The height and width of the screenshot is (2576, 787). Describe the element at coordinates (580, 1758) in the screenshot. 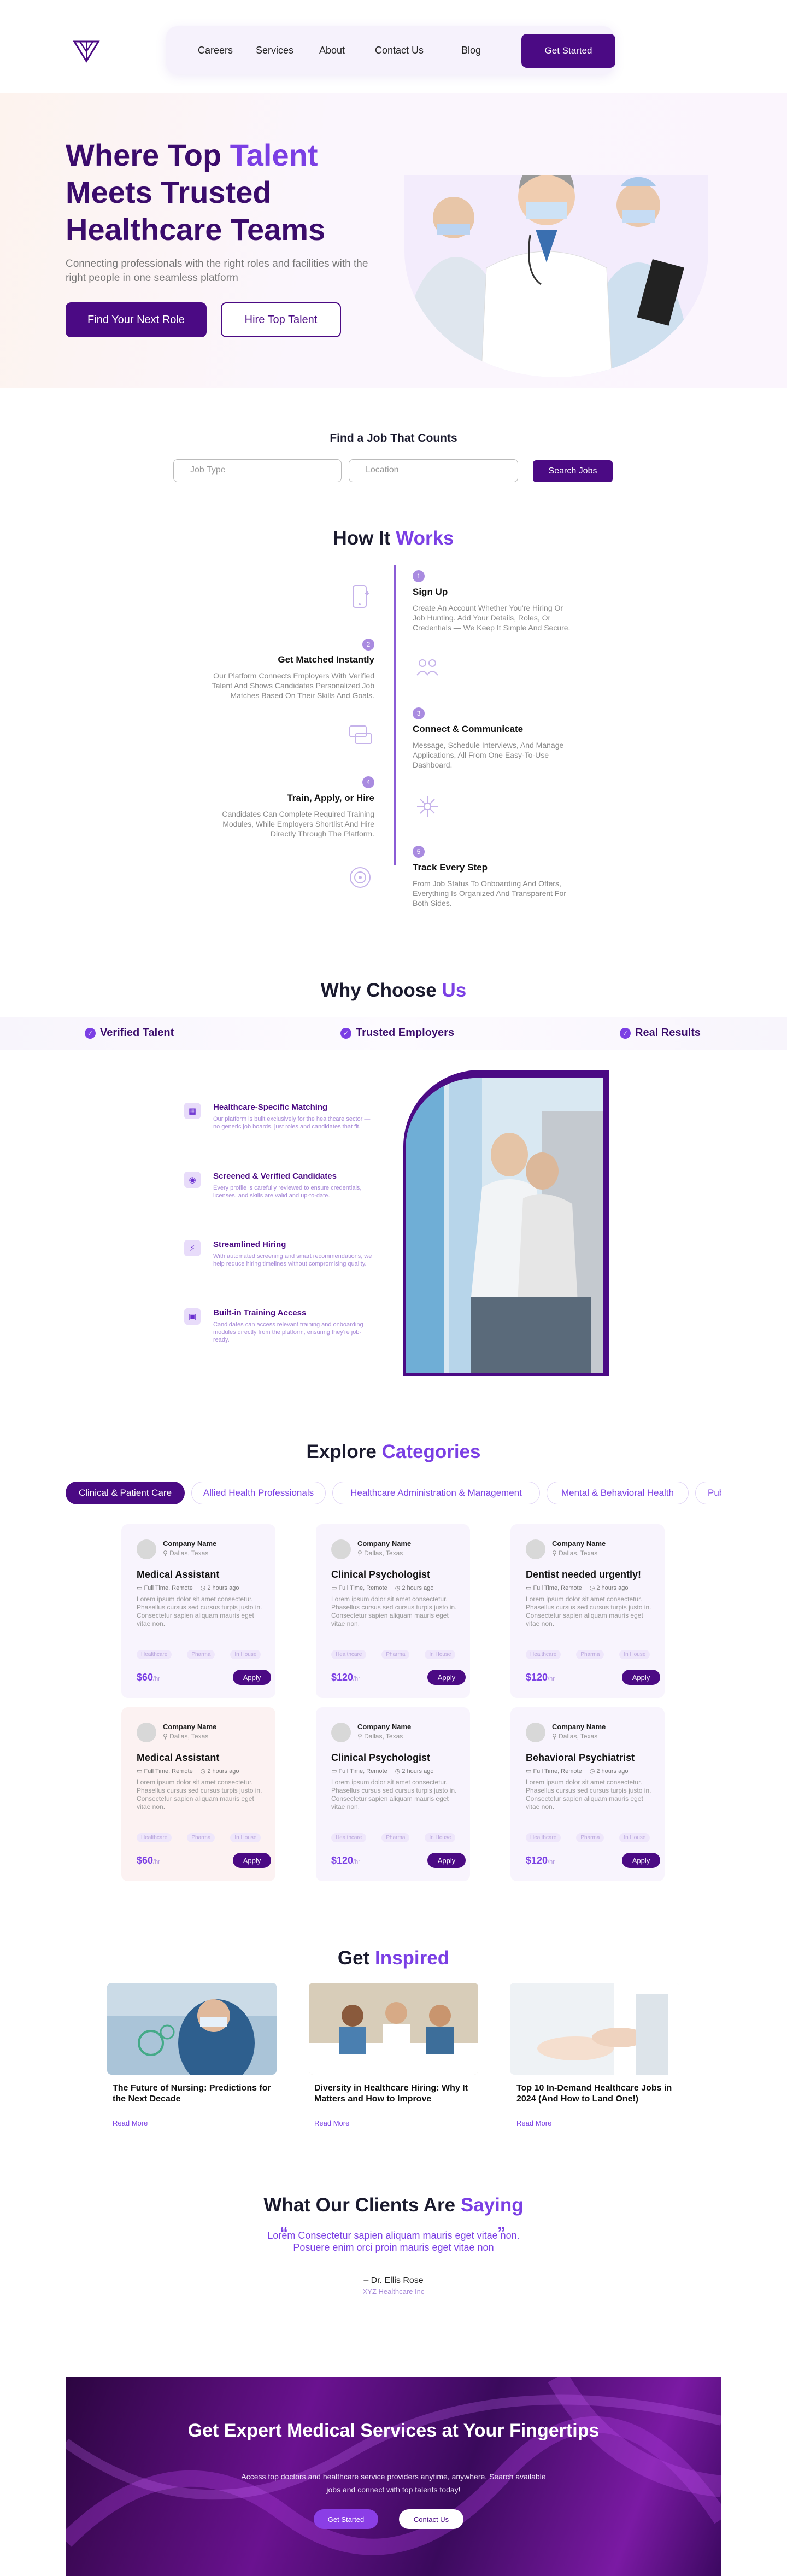

I see `job-title: Behavioral Psychiatrist` at that location.